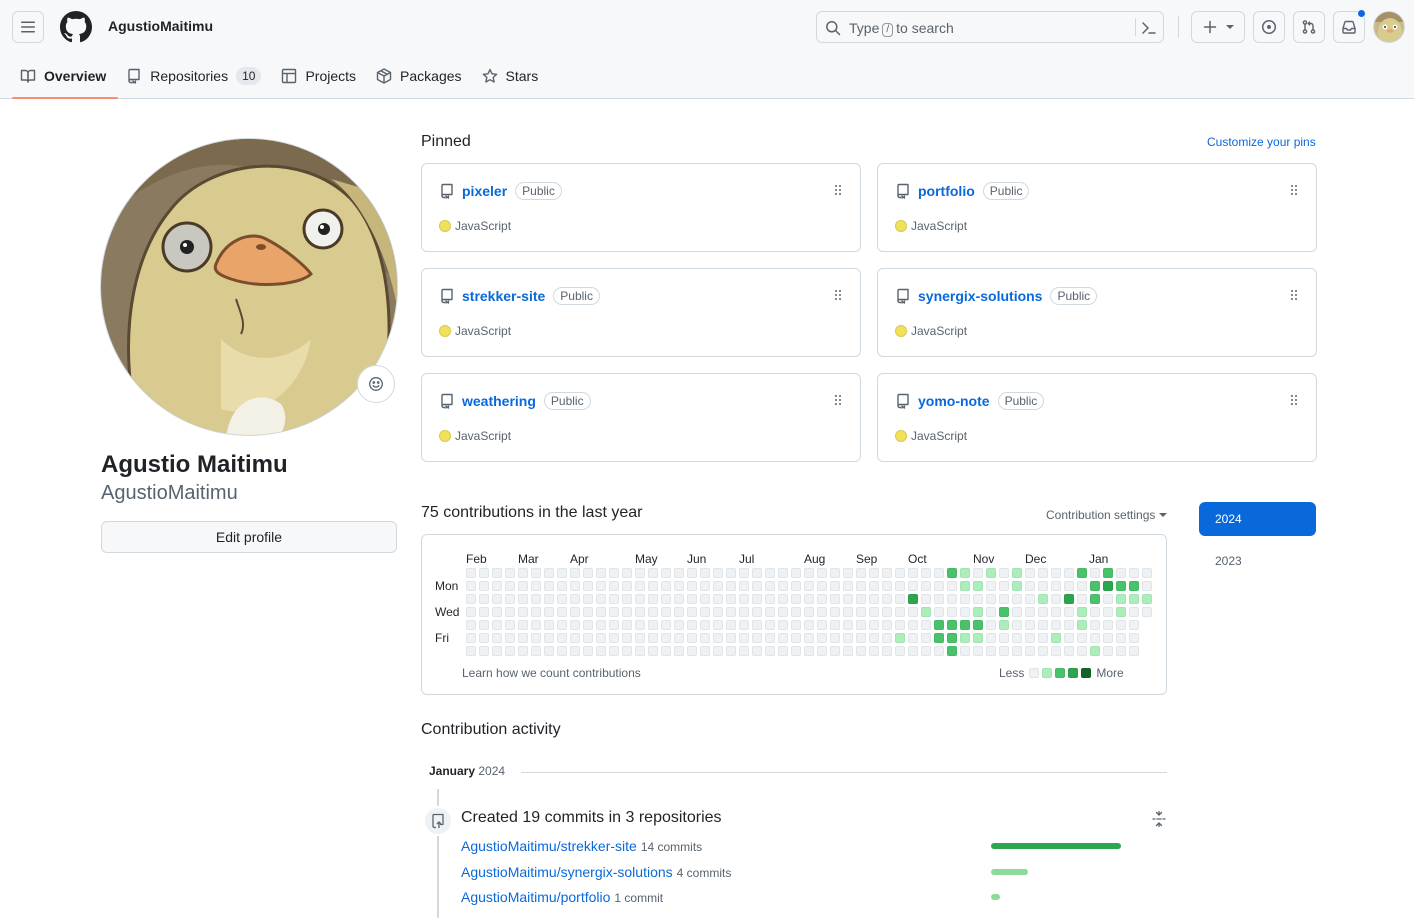  What do you see at coordinates (249, 287) in the screenshot?
I see `profile-avatar` at bounding box center [249, 287].